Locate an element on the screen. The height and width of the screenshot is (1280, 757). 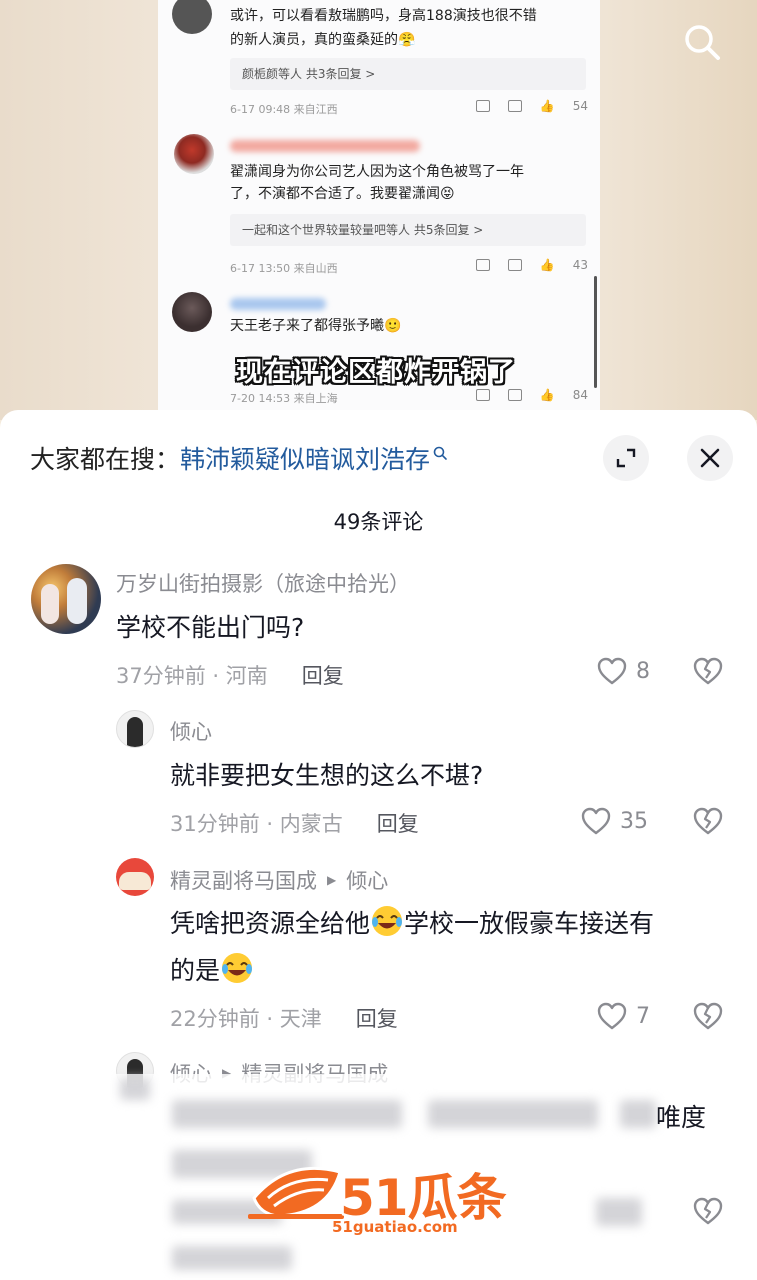
author-name: 倾心 is located at coordinates (191, 731).